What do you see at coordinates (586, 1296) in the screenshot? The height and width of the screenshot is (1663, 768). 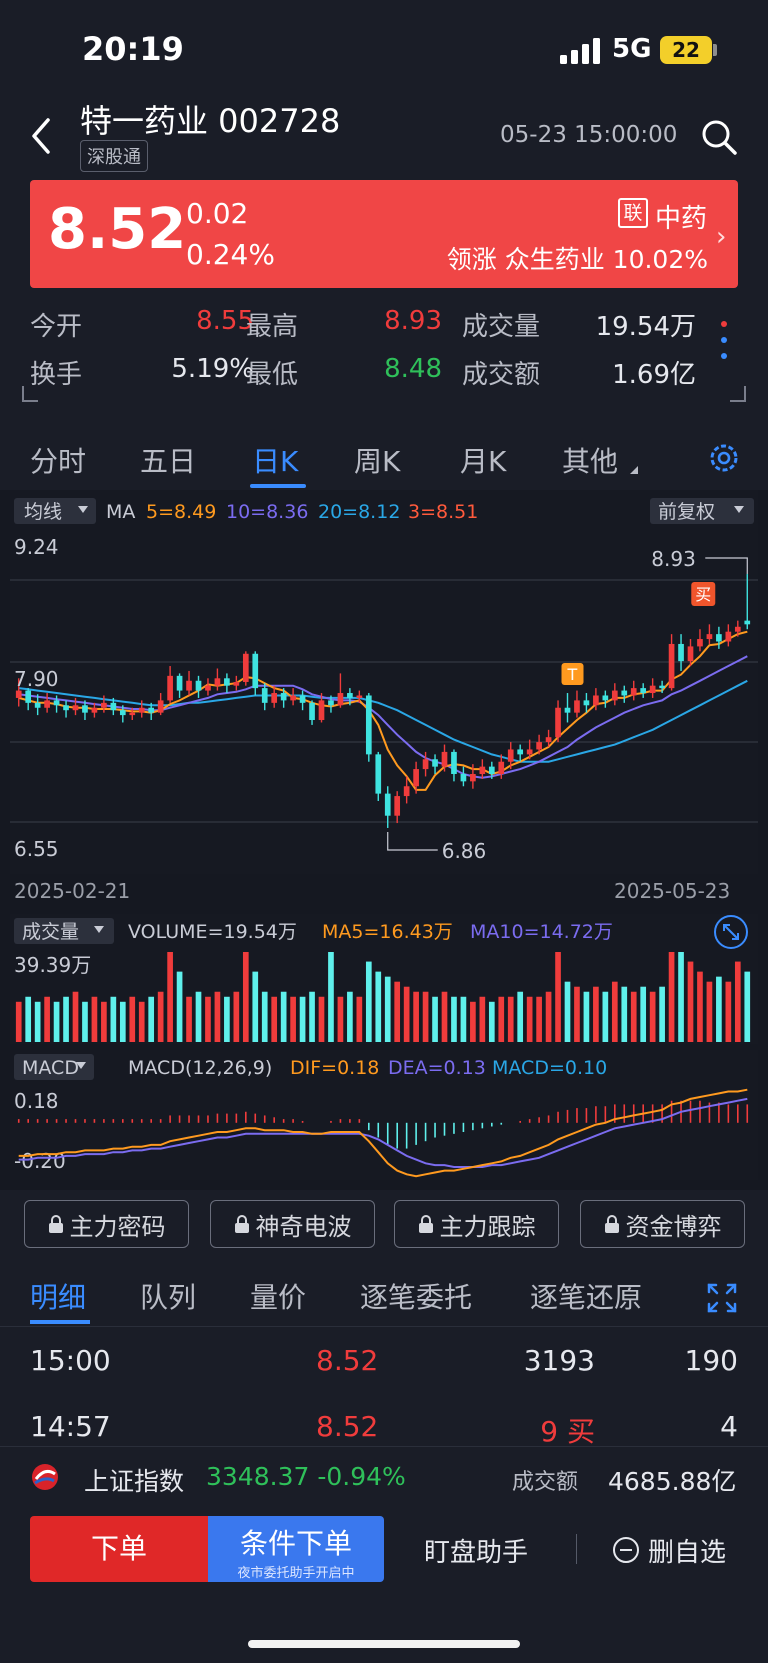 I see `tab-tick-restore: 逐笔还原` at bounding box center [586, 1296].